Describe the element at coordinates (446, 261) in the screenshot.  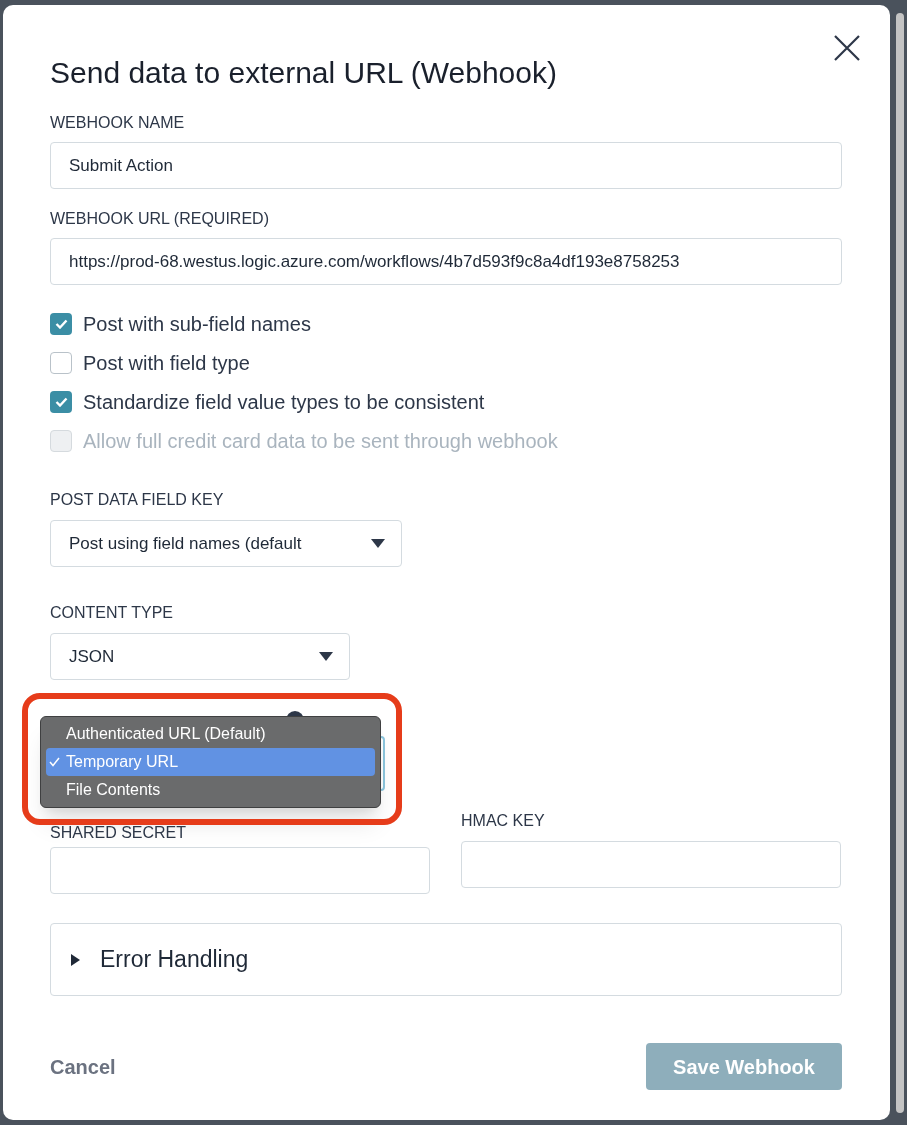
I see `text-field: https://prod-68.westus.logic.azure.com/workflows/4b7d593f9c8a4df193e8758253` at that location.